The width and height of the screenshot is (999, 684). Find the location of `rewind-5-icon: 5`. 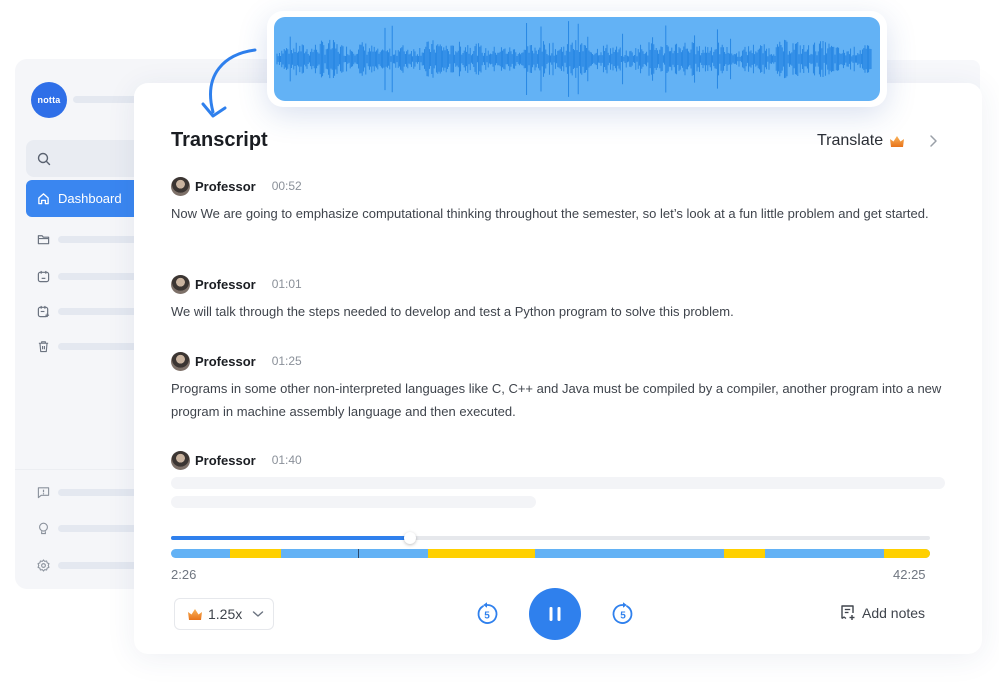

rewind-5-icon: 5 is located at coordinates (487, 613).